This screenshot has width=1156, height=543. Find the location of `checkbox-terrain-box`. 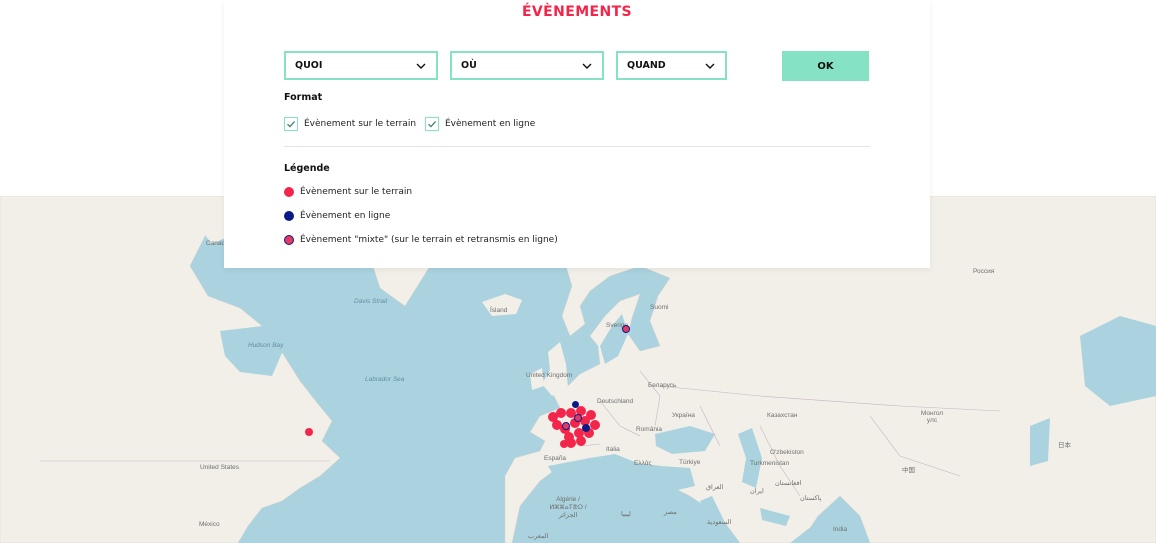

checkbox-terrain-box is located at coordinates (291, 124).